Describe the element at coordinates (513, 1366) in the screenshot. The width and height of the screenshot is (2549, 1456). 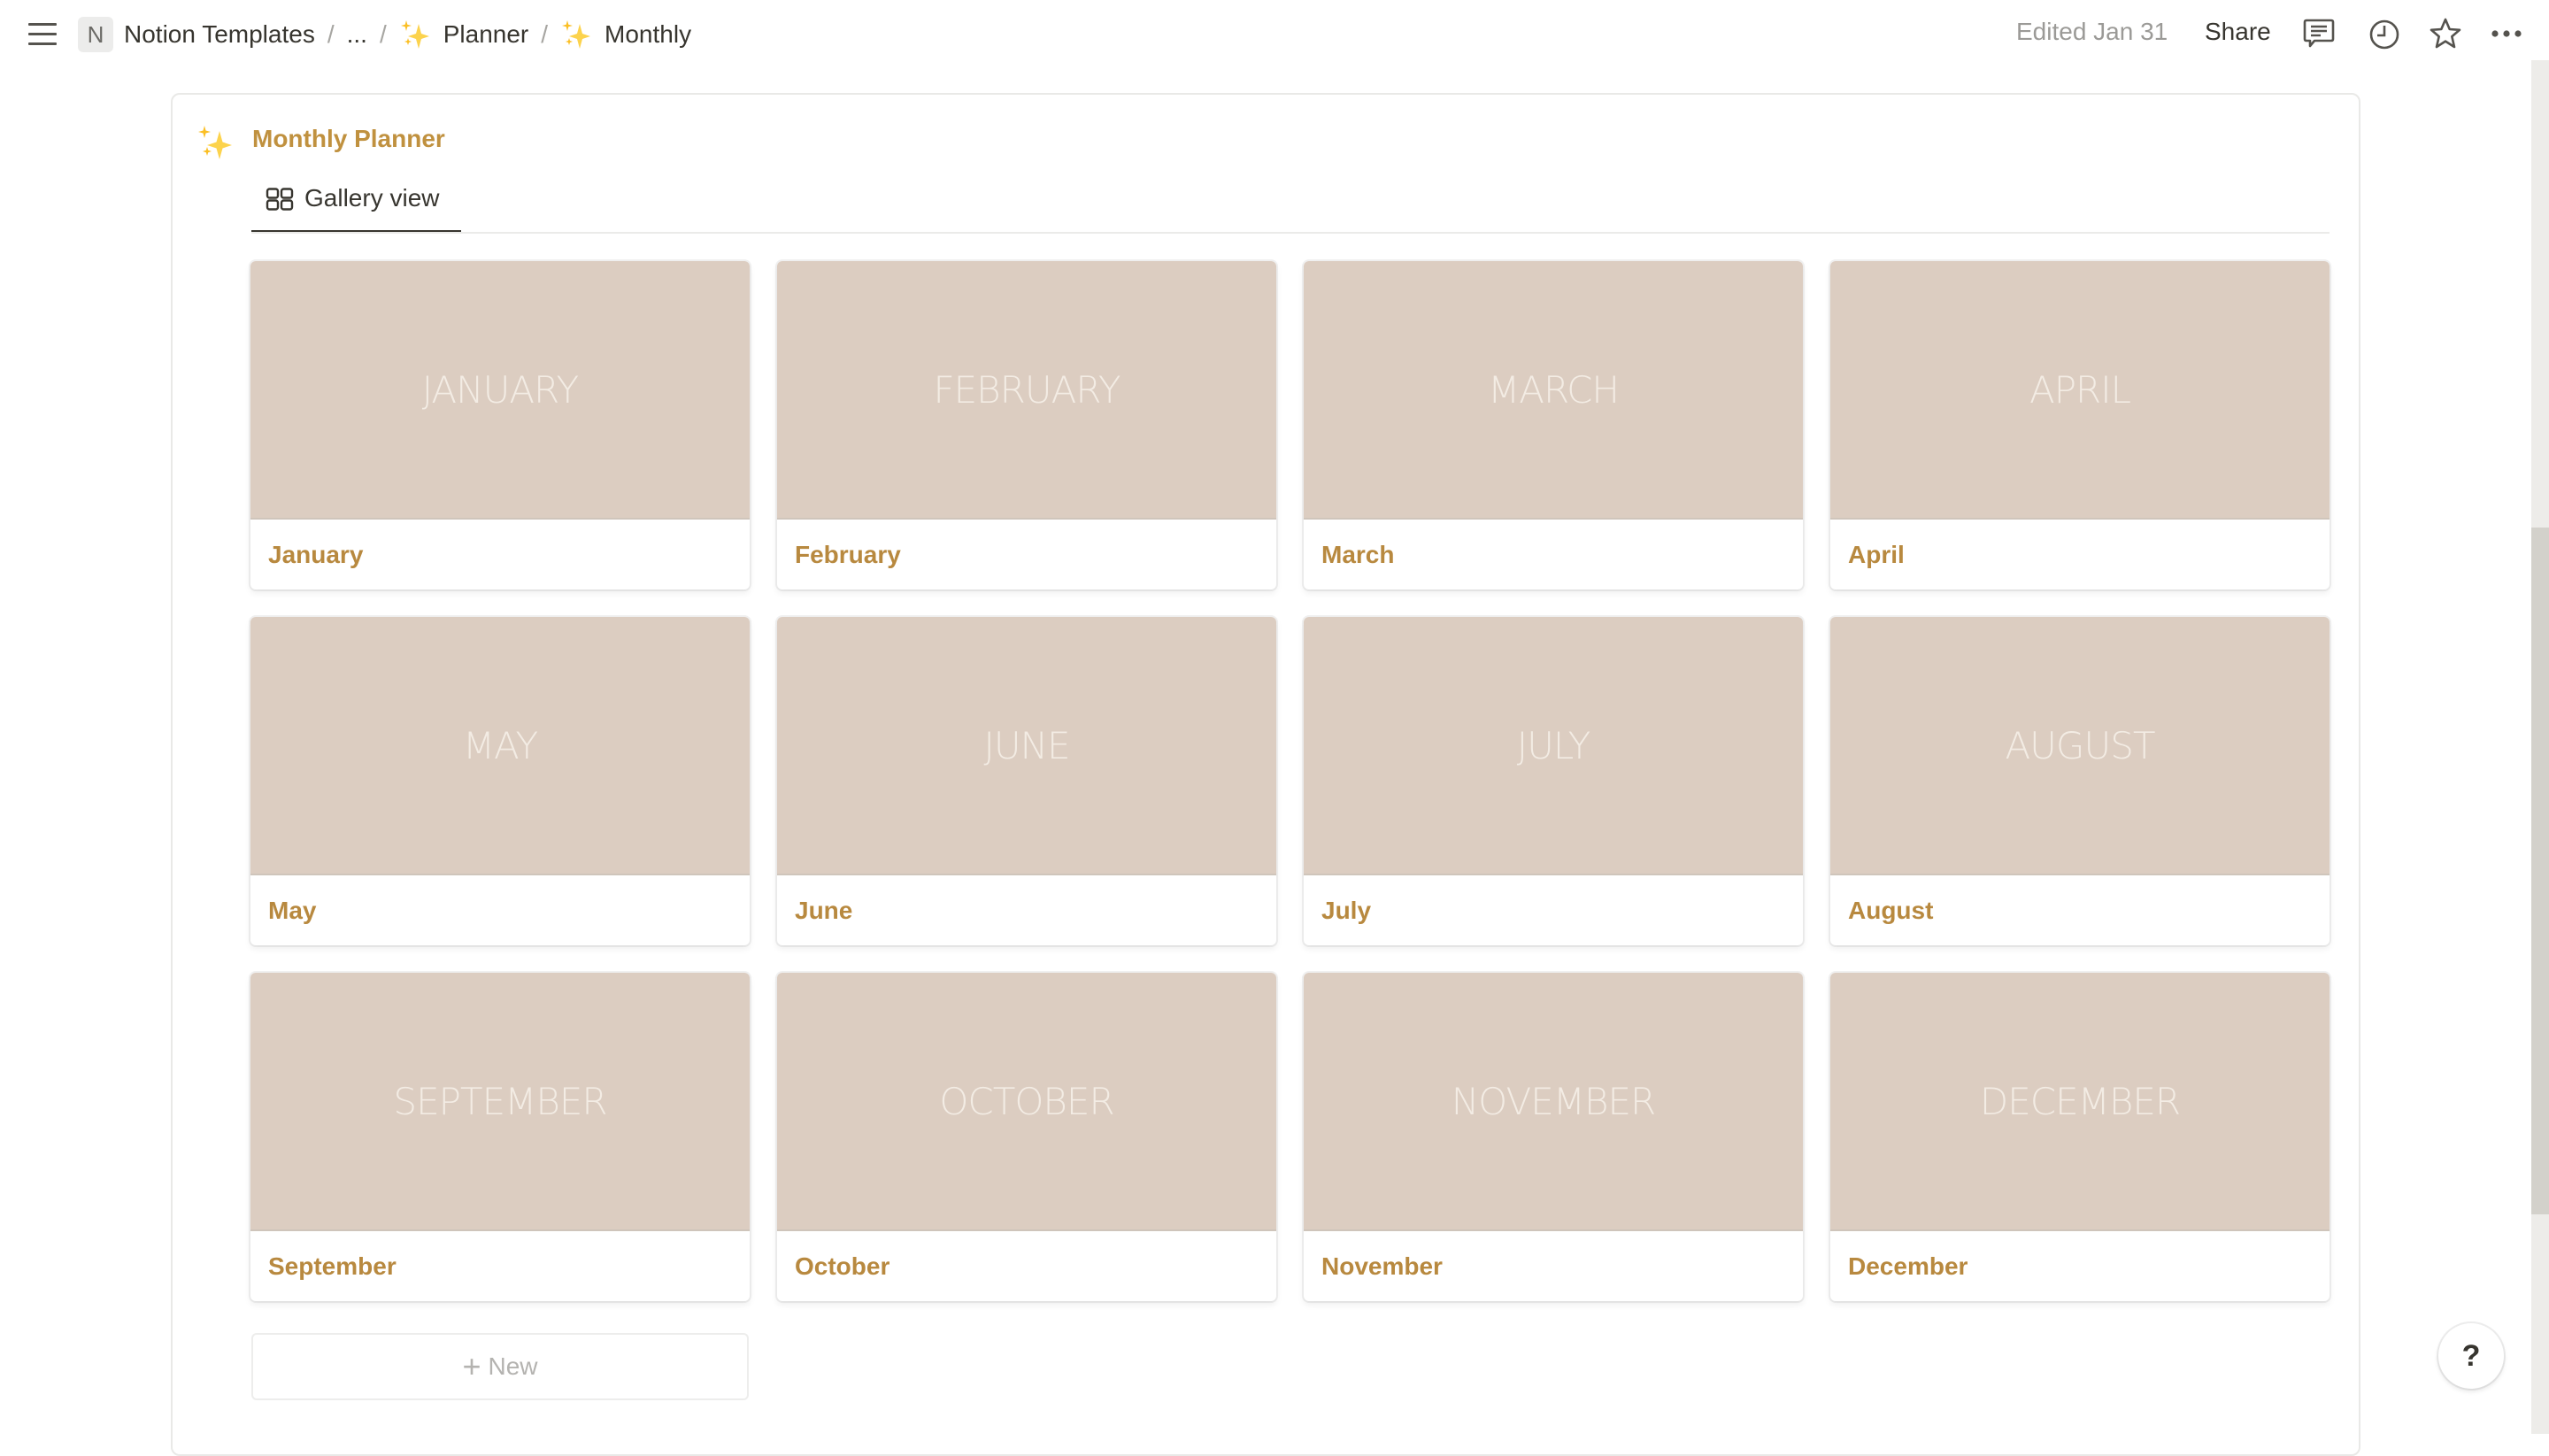
I see `new-label: New` at that location.